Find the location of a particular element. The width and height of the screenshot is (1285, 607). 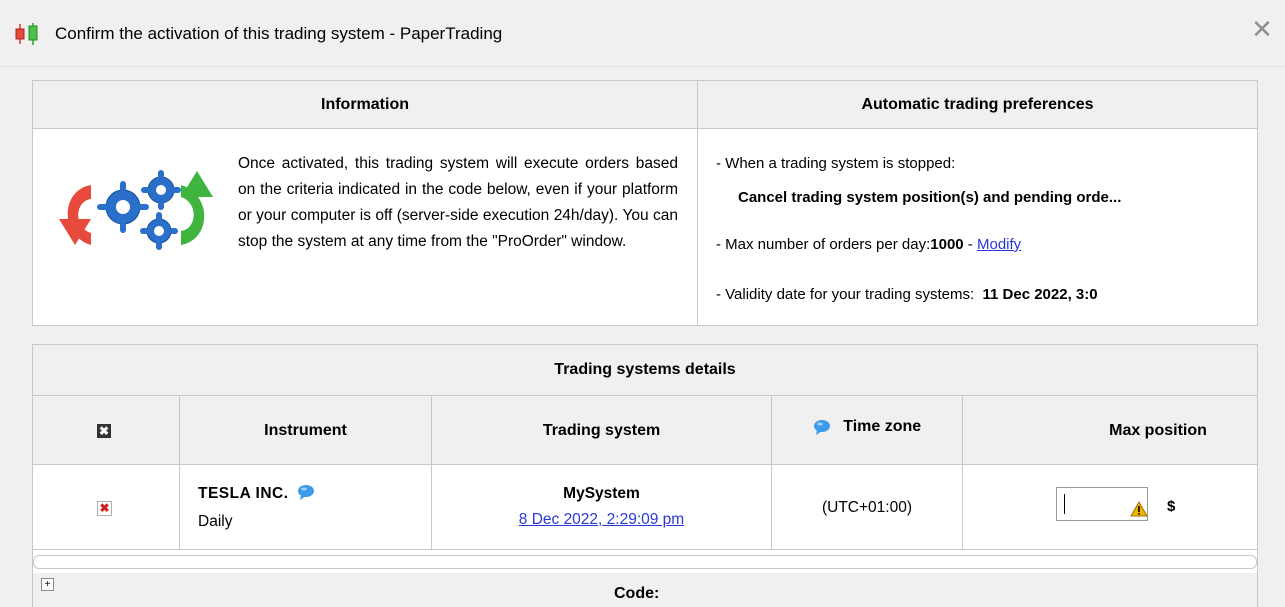

max-position-column-header: Max position is located at coordinates (1110, 430).